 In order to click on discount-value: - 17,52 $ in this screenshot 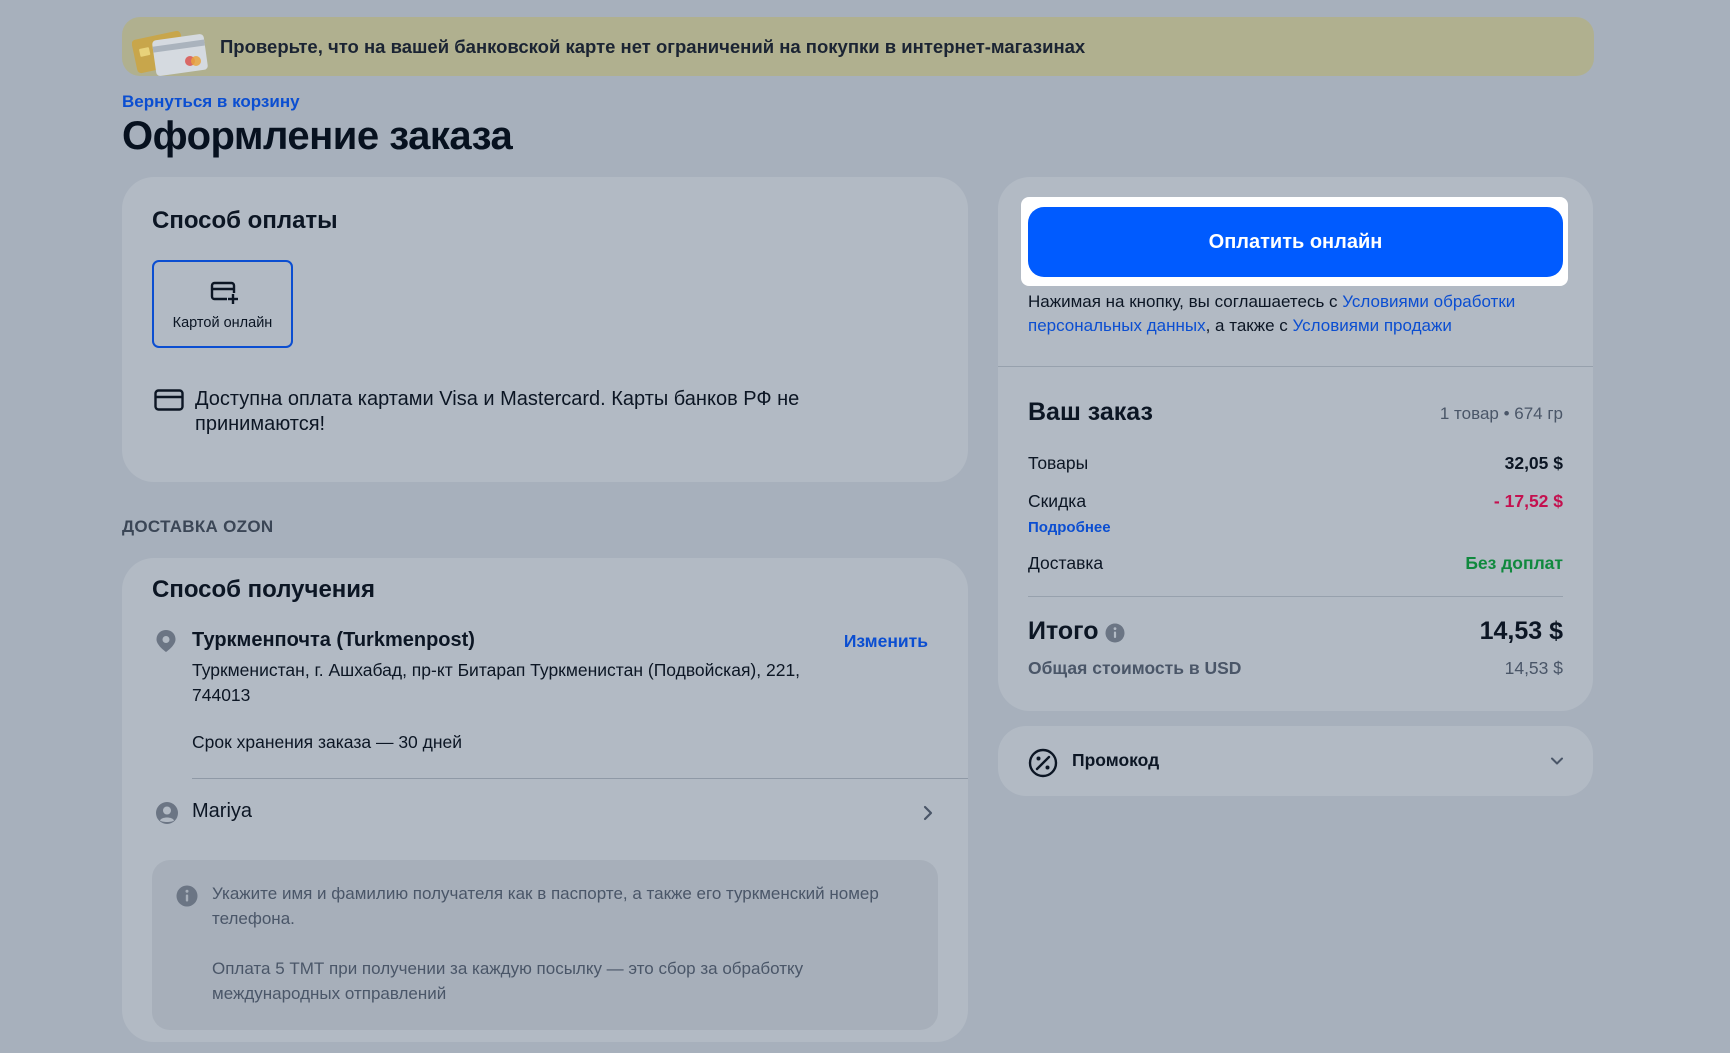, I will do `click(1528, 501)`.